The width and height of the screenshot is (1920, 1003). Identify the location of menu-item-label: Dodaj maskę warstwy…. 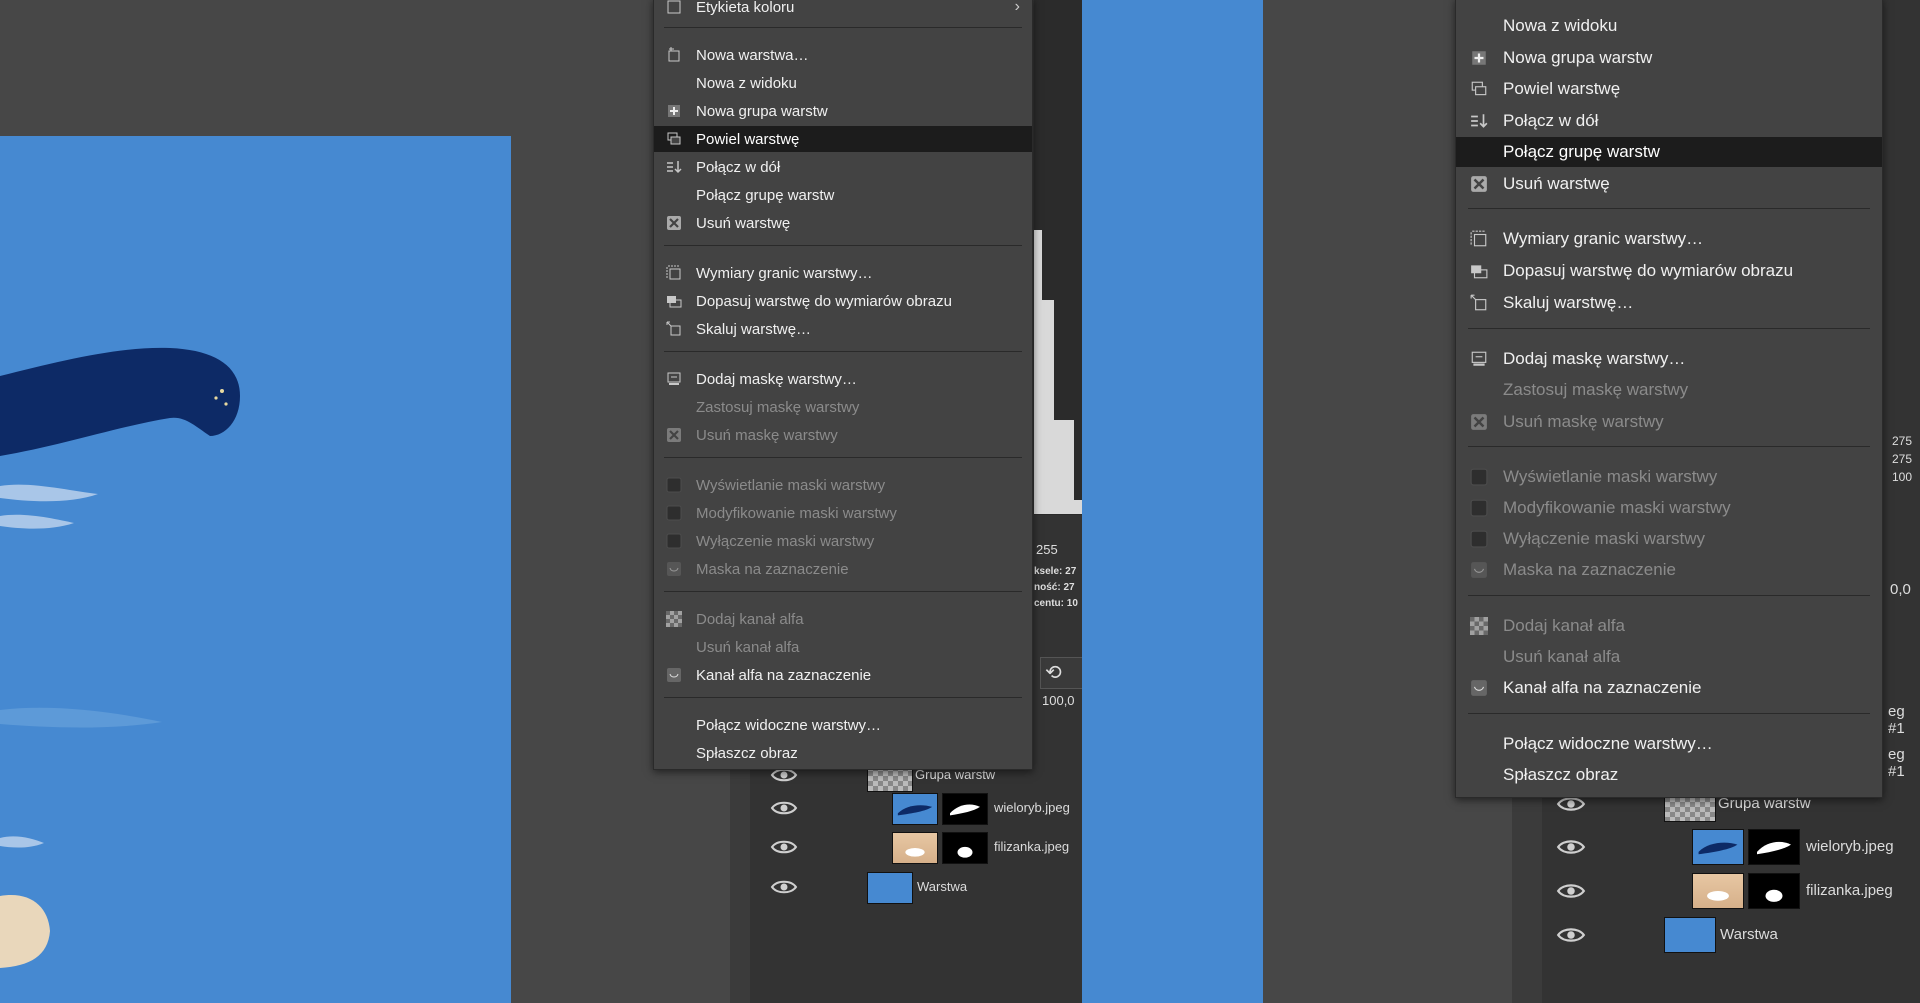
(1594, 358).